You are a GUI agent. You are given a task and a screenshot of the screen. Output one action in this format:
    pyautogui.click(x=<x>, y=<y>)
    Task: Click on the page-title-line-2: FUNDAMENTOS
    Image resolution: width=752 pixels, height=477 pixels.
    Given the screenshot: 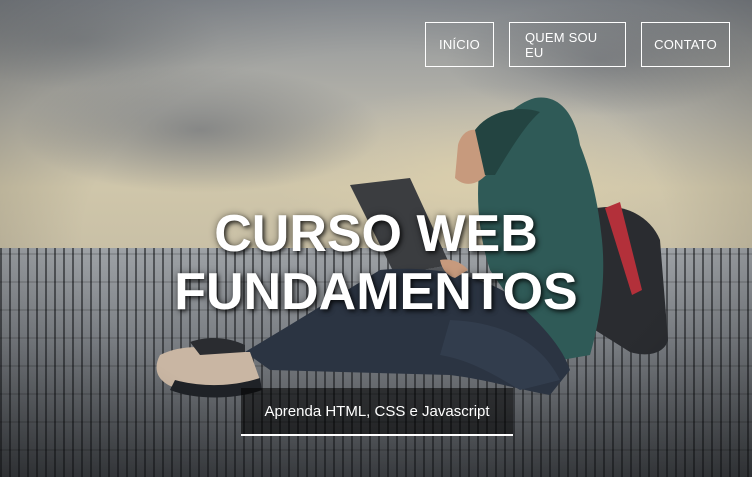 What is the action you would take?
    pyautogui.click(x=376, y=292)
    